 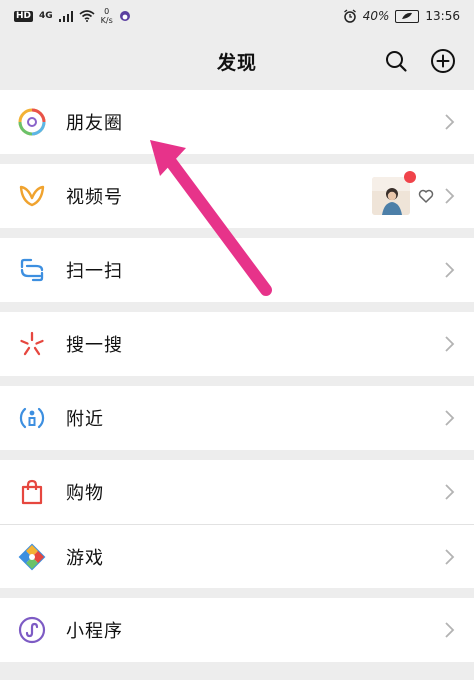 What do you see at coordinates (237, 196) in the screenshot?
I see `list-item-channels: 视频号` at bounding box center [237, 196].